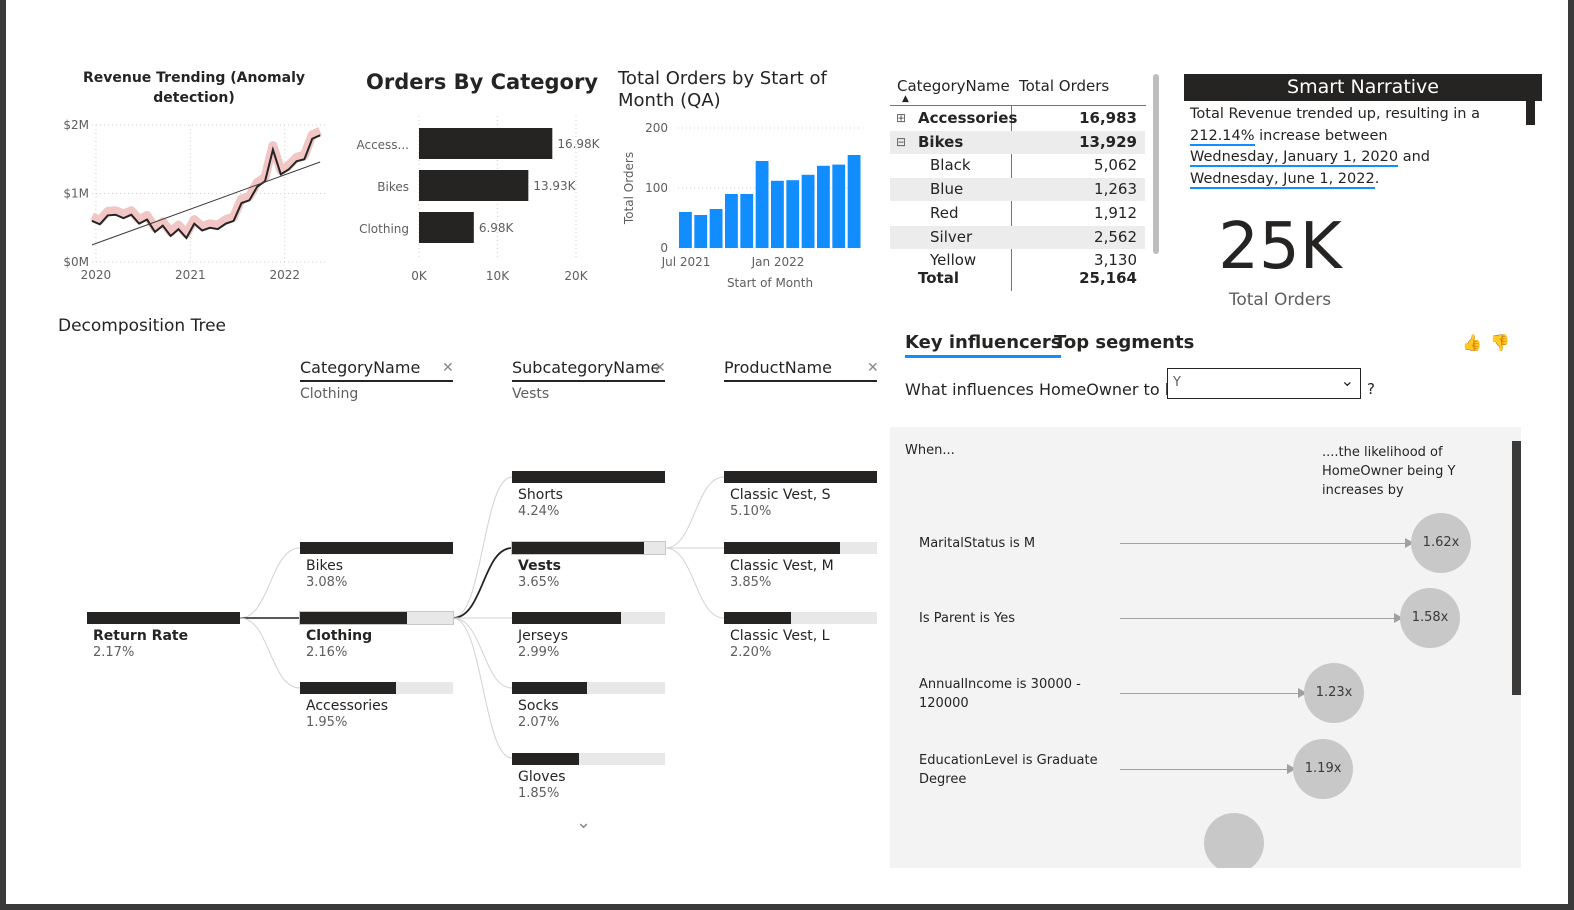 The height and width of the screenshot is (910, 1574). I want to click on decomposition-tree-title: Decomposition Tree, so click(142, 326).